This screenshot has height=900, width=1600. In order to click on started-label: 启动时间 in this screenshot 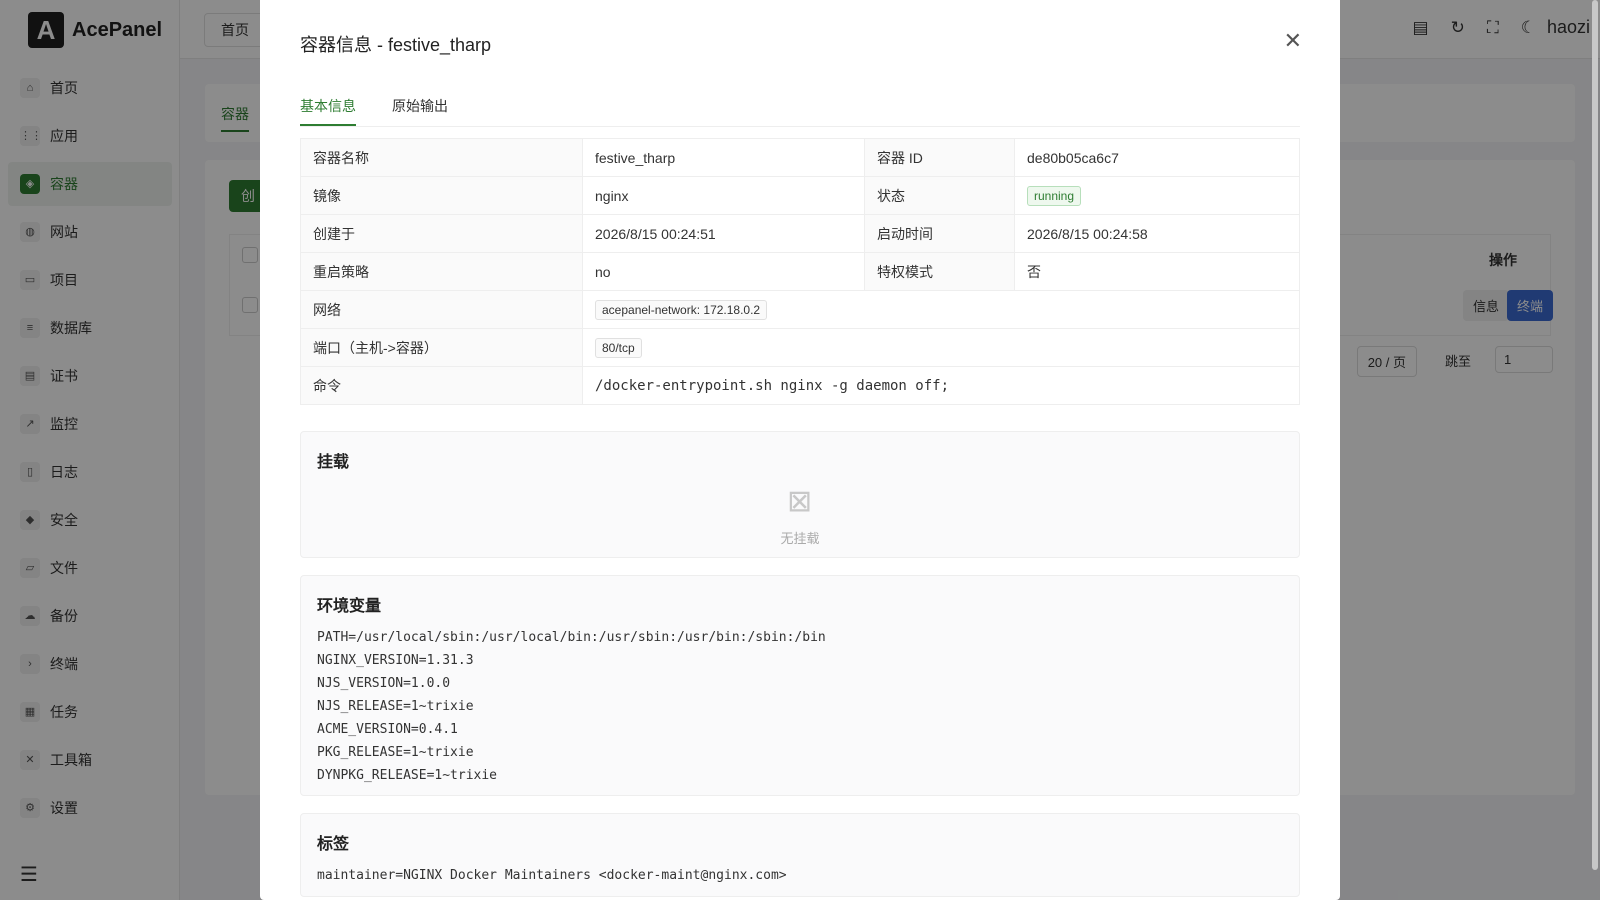, I will do `click(939, 233)`.